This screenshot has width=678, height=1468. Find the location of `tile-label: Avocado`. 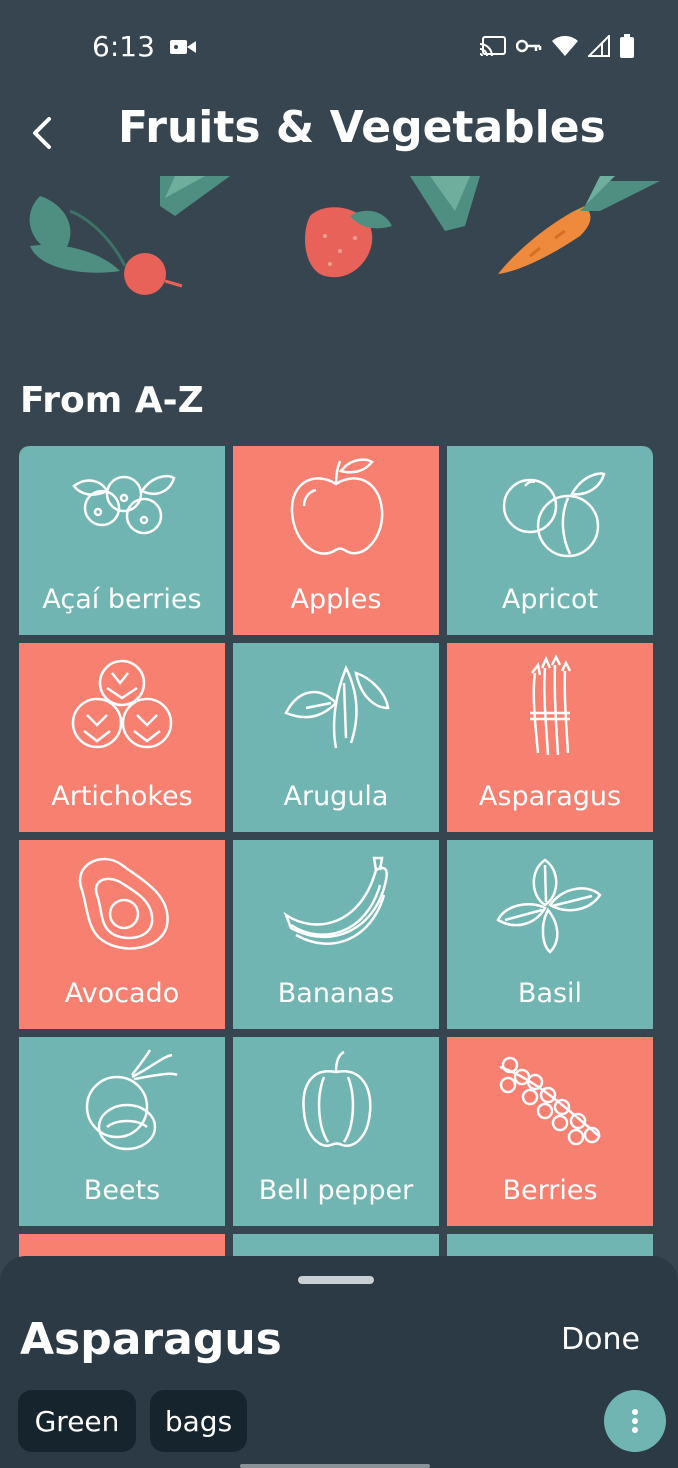

tile-label: Avocado is located at coordinates (122, 993).